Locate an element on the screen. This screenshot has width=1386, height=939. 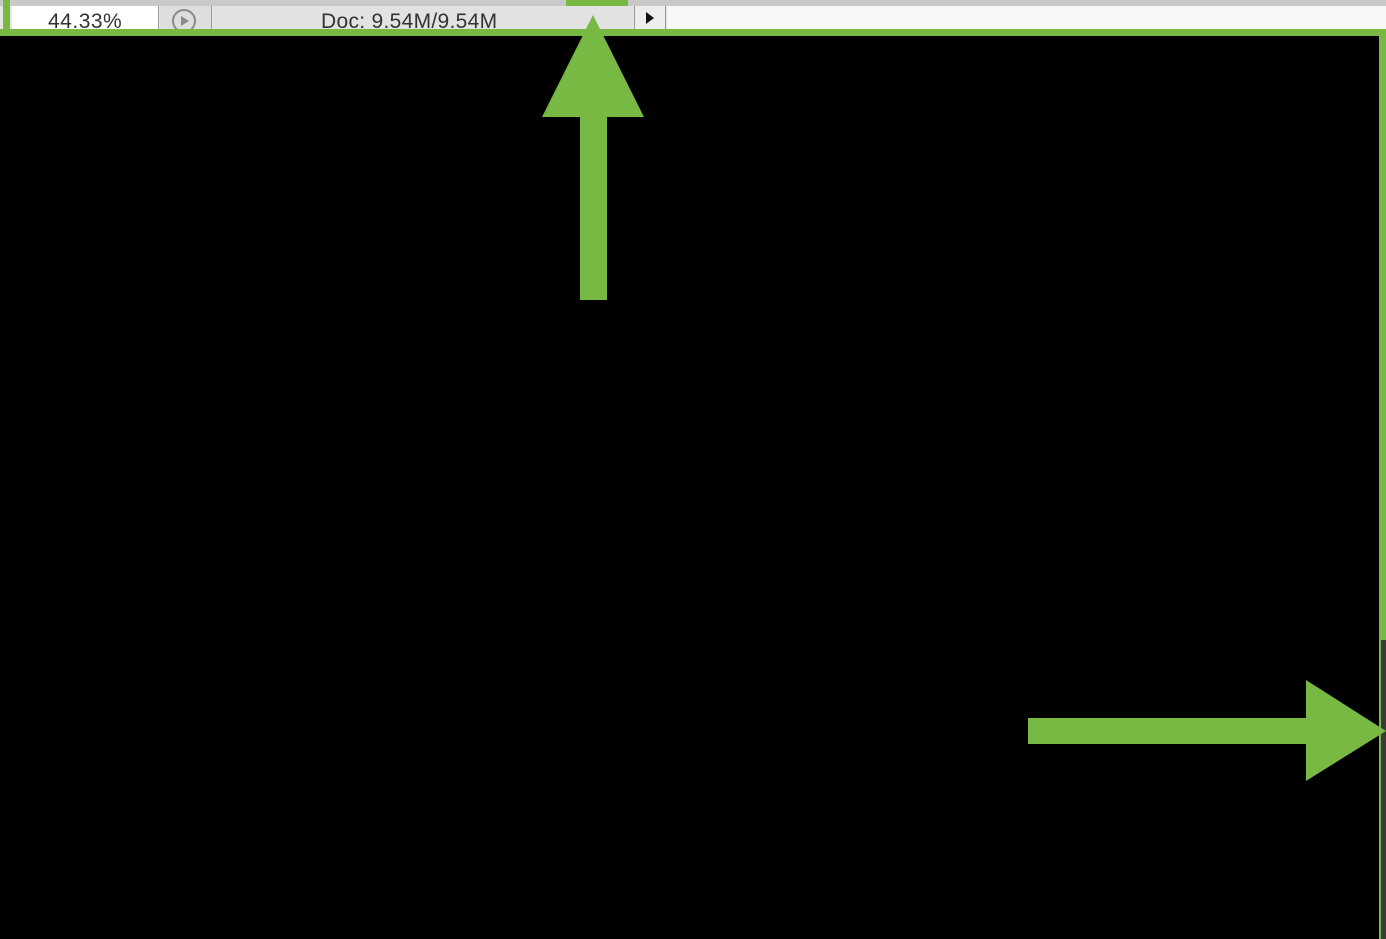
arrow-up-annotation is located at coordinates (593, 157).